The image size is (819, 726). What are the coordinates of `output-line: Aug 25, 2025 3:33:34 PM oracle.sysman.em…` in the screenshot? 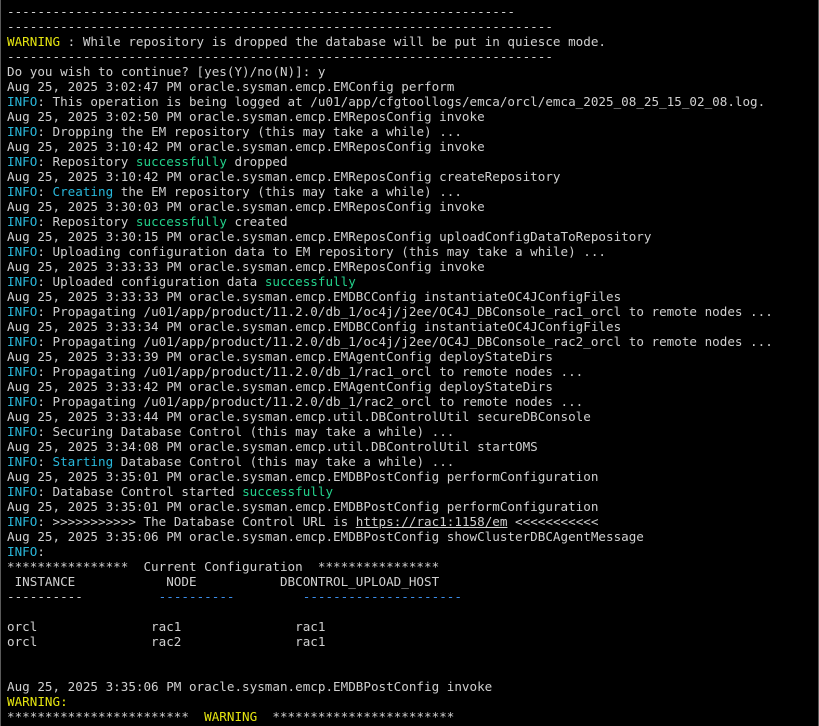 It's located at (412, 326).